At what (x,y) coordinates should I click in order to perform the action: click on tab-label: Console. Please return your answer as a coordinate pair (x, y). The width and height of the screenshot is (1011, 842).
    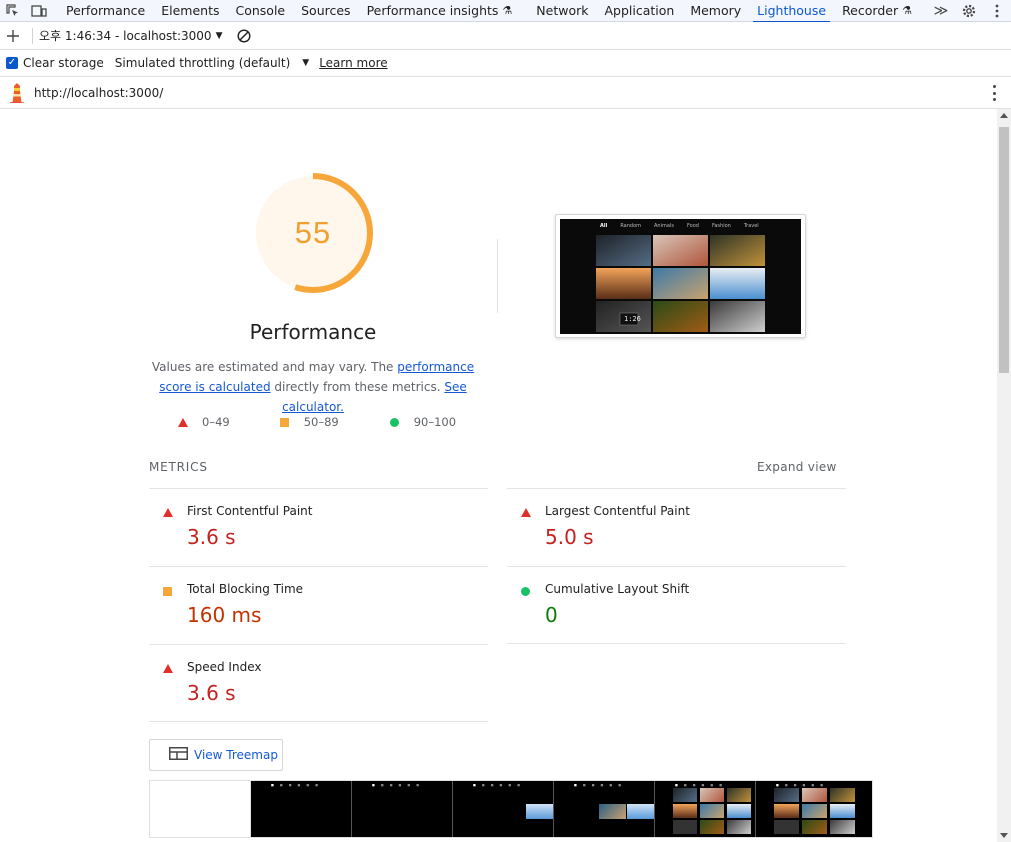
    Looking at the image, I should click on (260, 10).